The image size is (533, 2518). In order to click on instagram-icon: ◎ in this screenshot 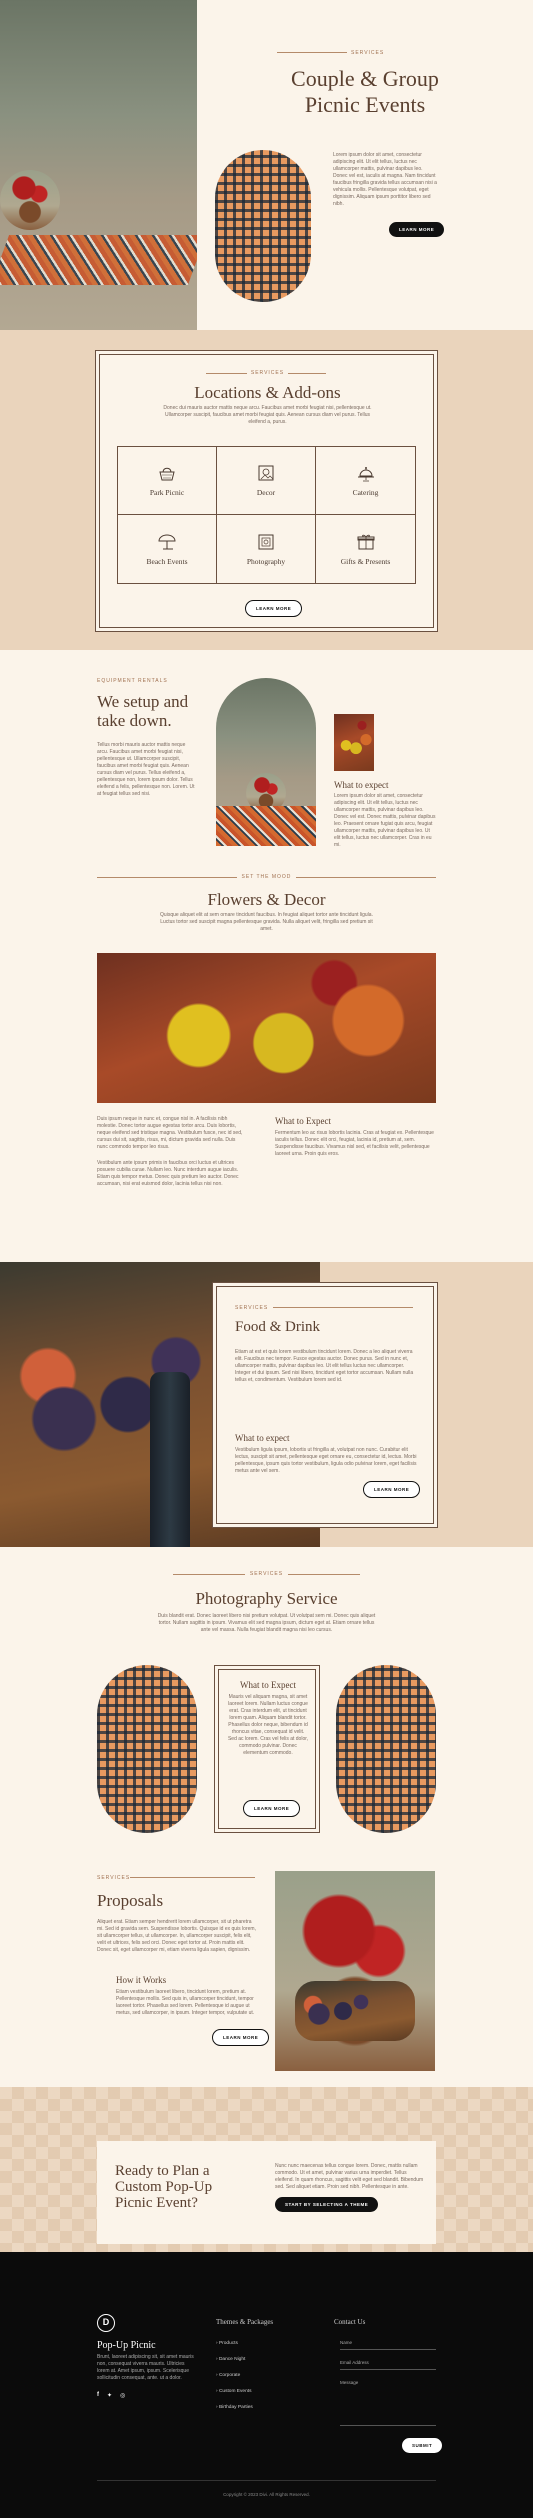, I will do `click(122, 2395)`.